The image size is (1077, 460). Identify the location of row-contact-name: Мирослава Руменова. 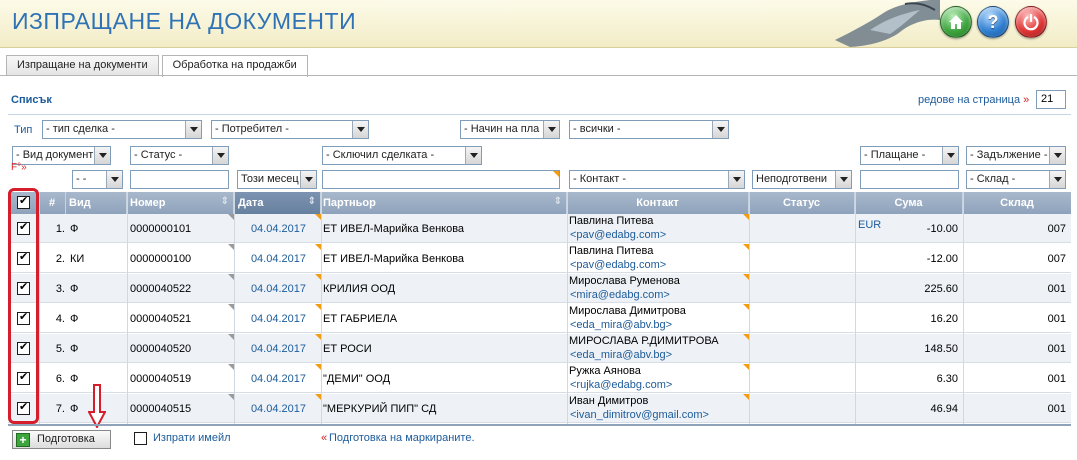
(624, 281).